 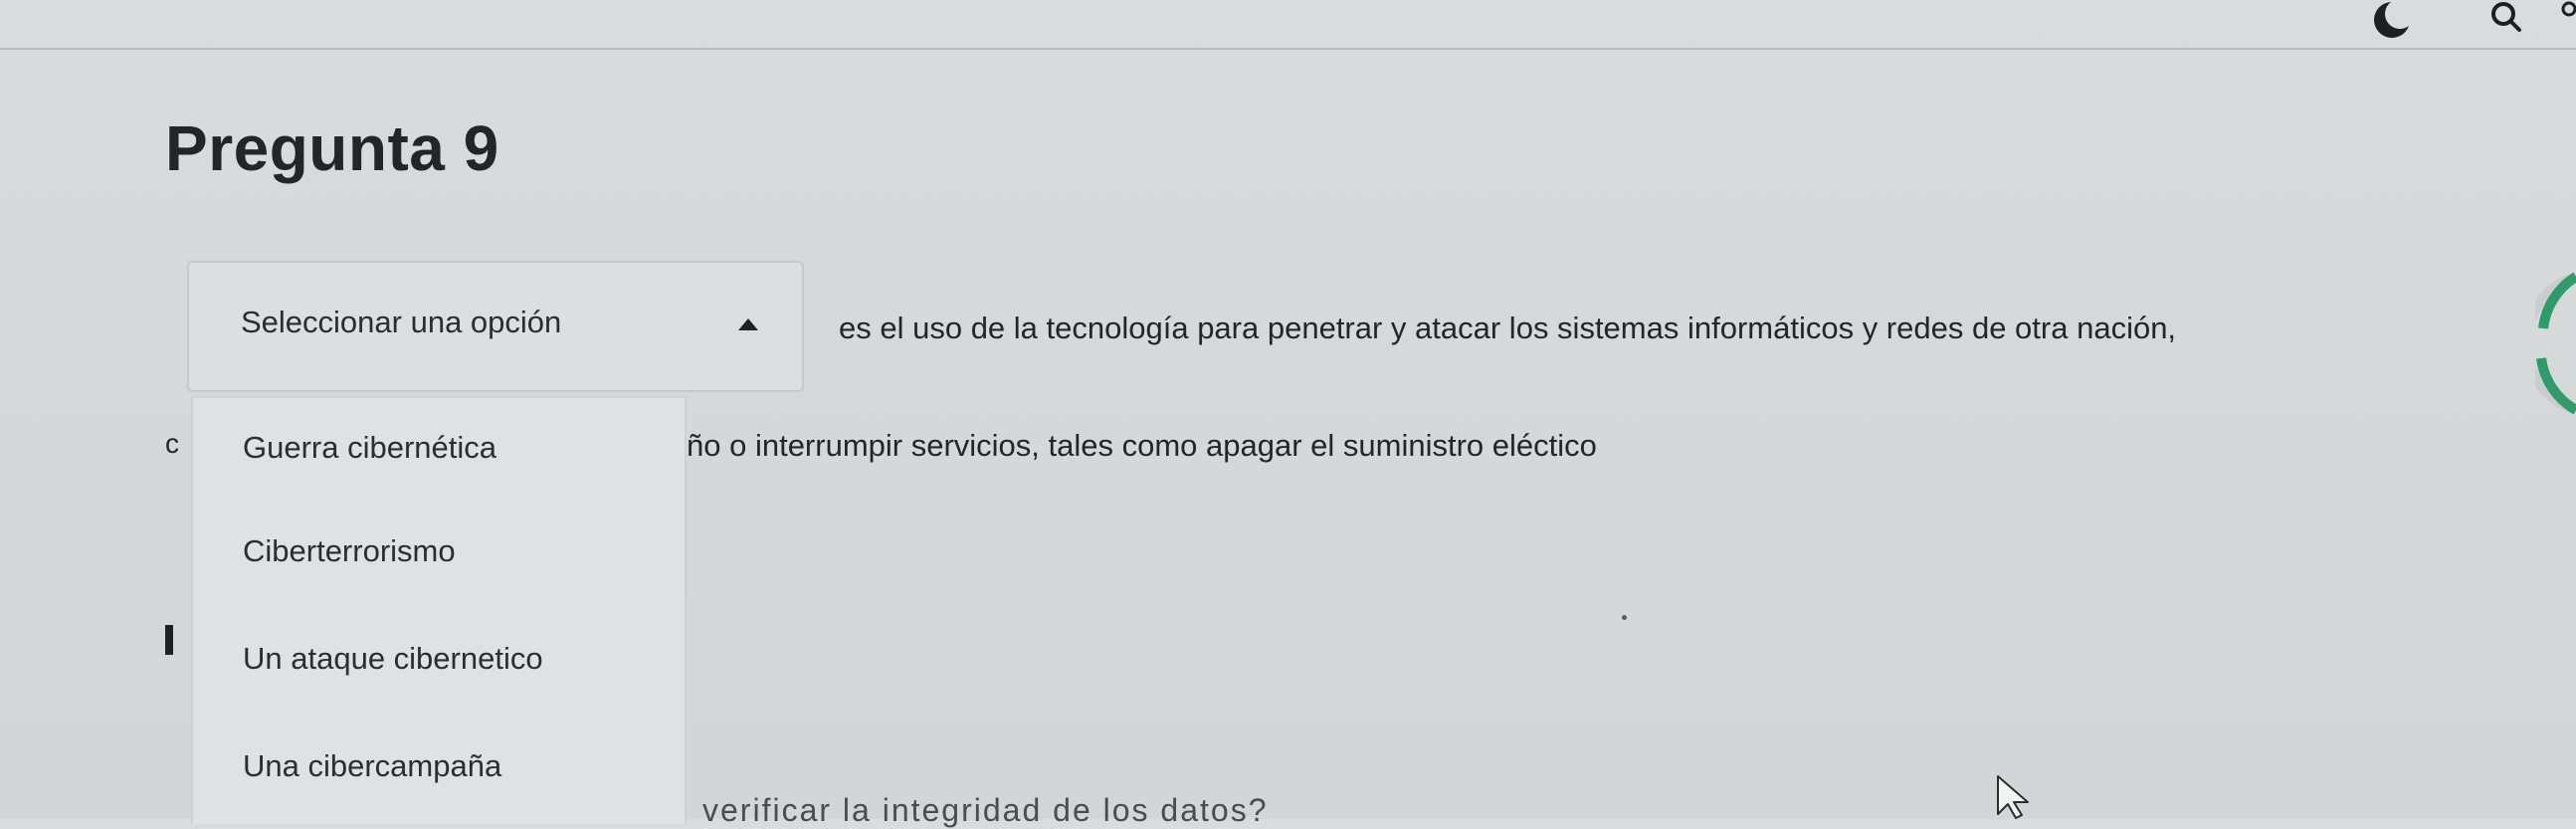 What do you see at coordinates (401, 322) in the screenshot?
I see `select-placeholder: Seleccionar una opción` at bounding box center [401, 322].